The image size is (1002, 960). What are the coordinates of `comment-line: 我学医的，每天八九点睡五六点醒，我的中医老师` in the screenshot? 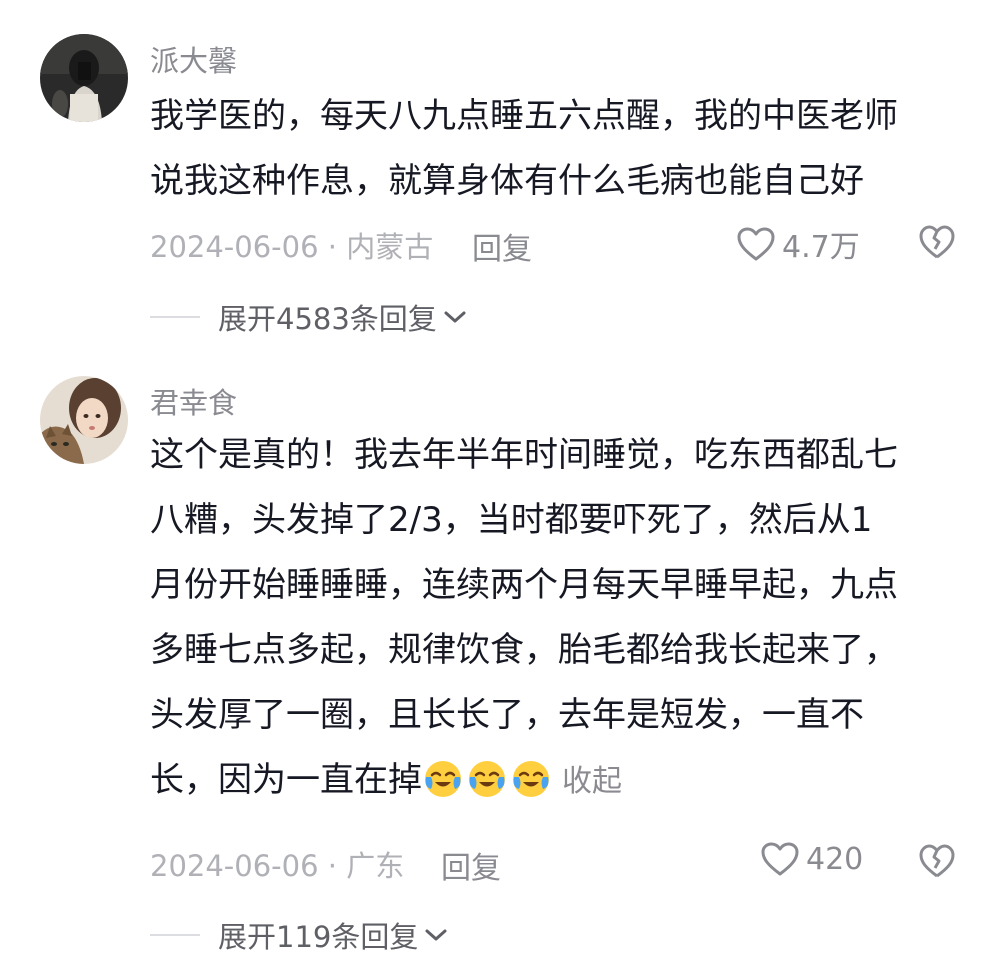 It's located at (524, 116).